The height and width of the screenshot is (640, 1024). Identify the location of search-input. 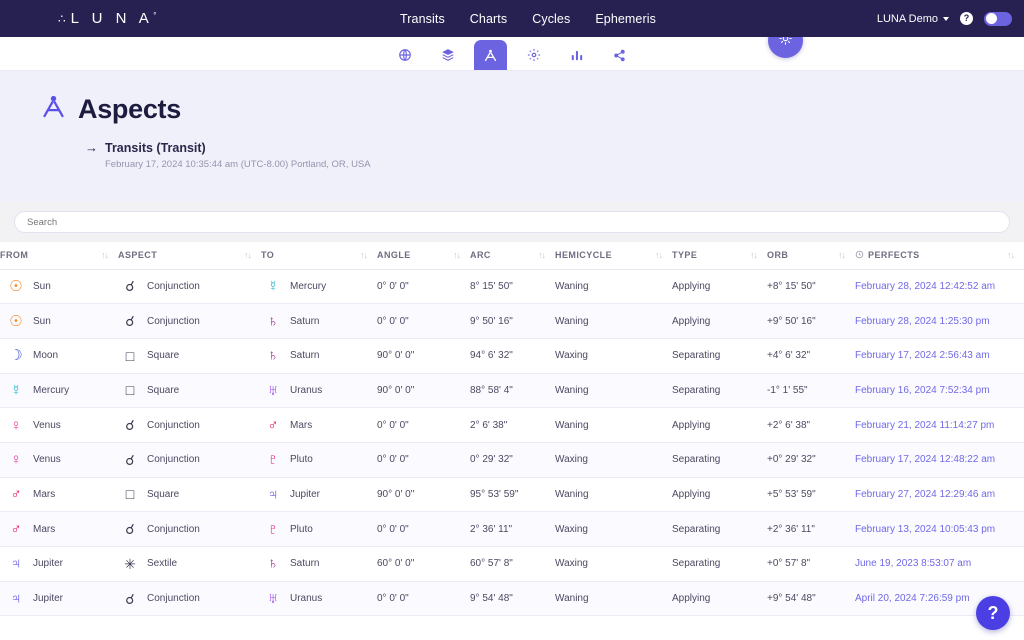
(512, 222).